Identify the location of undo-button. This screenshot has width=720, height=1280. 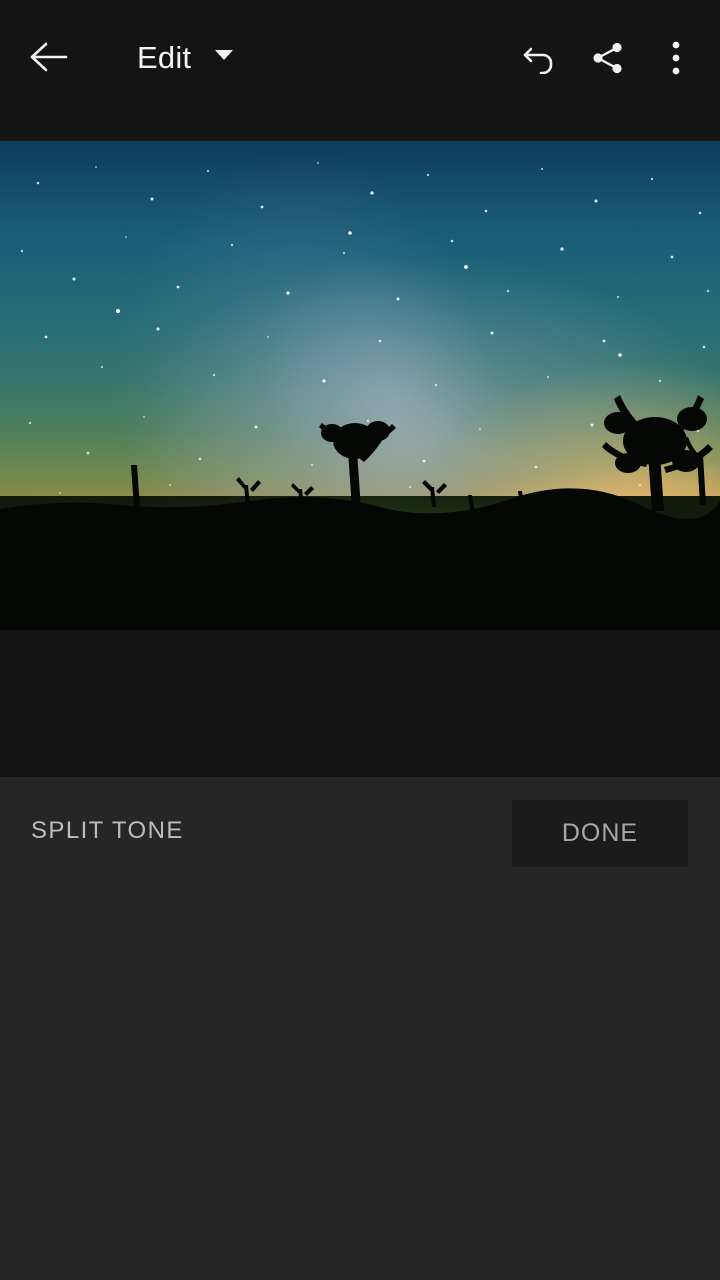
(540, 58).